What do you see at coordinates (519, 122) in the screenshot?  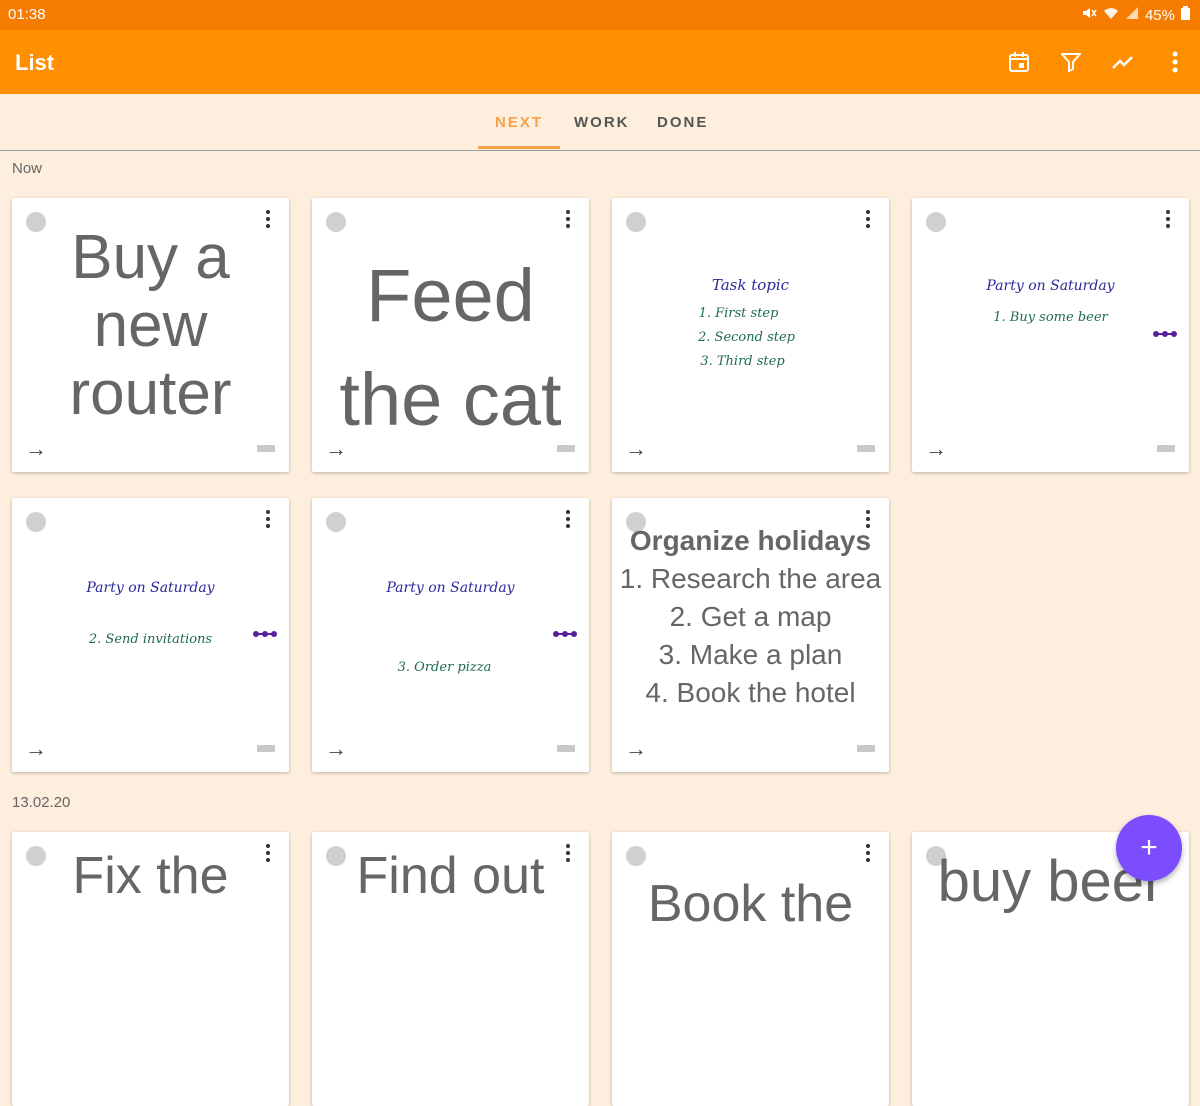 I see `tab-next: NEXT` at bounding box center [519, 122].